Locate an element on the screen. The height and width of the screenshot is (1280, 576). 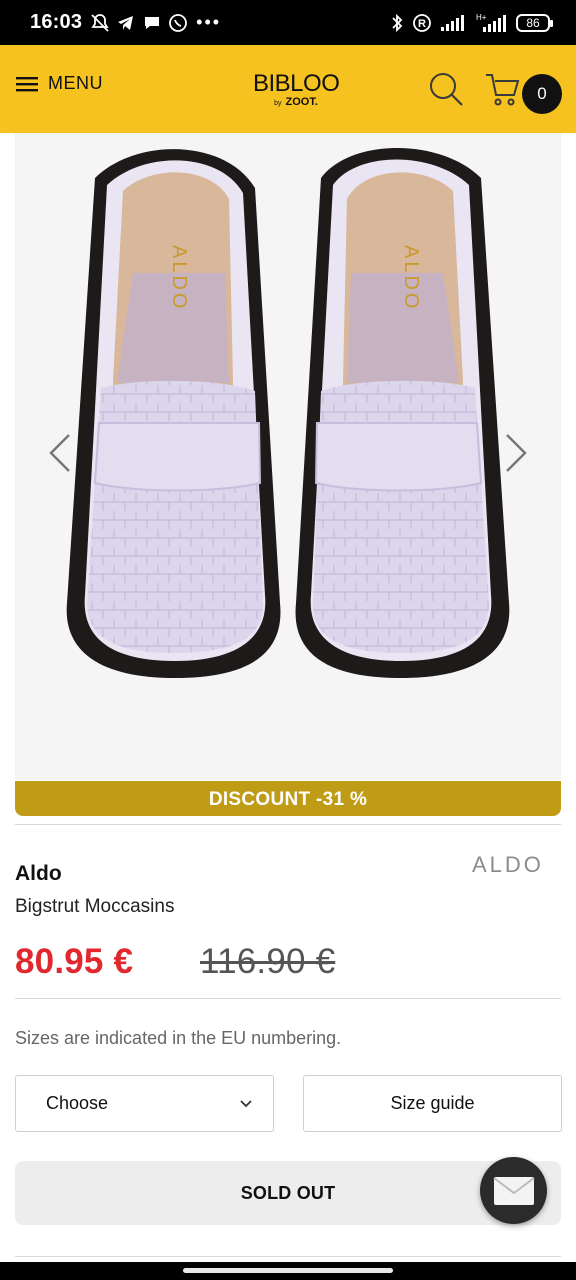
gallery-prev-arrow is located at coordinates (60, 455).